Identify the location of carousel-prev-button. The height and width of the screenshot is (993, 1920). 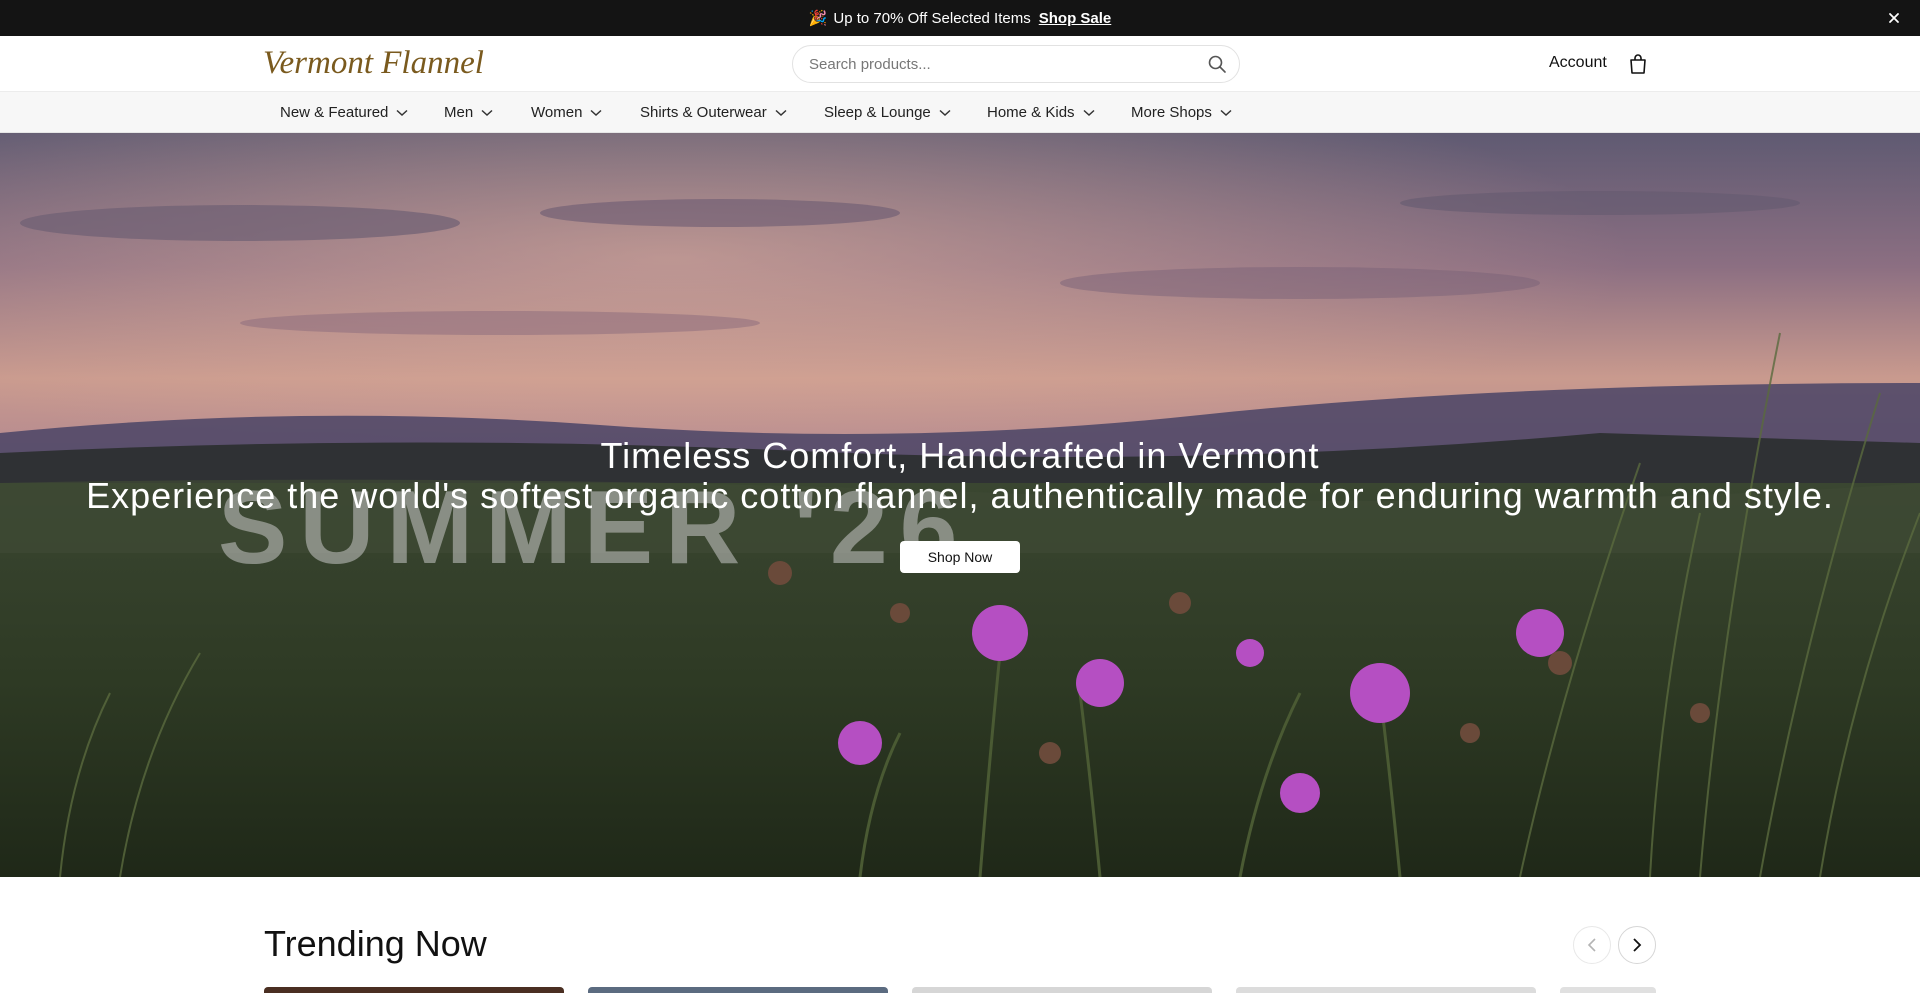
(1592, 945).